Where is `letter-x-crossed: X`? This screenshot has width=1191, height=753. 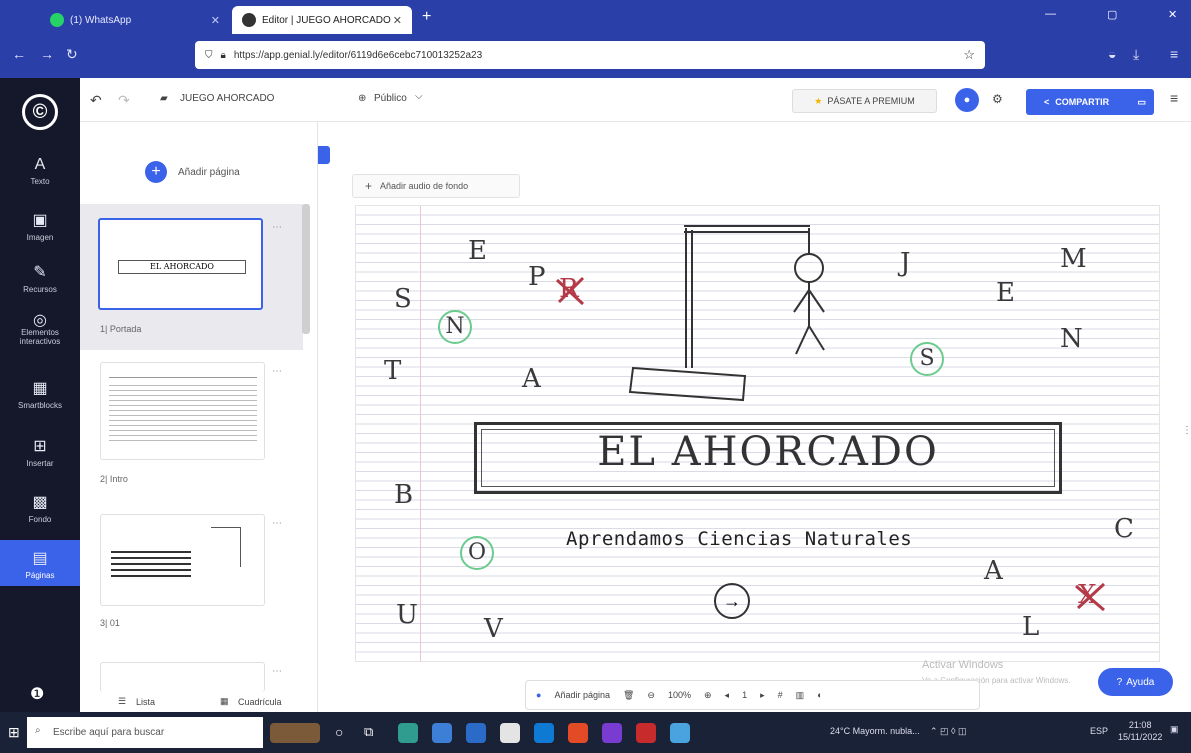 letter-x-crossed: X is located at coordinates (1090, 596).